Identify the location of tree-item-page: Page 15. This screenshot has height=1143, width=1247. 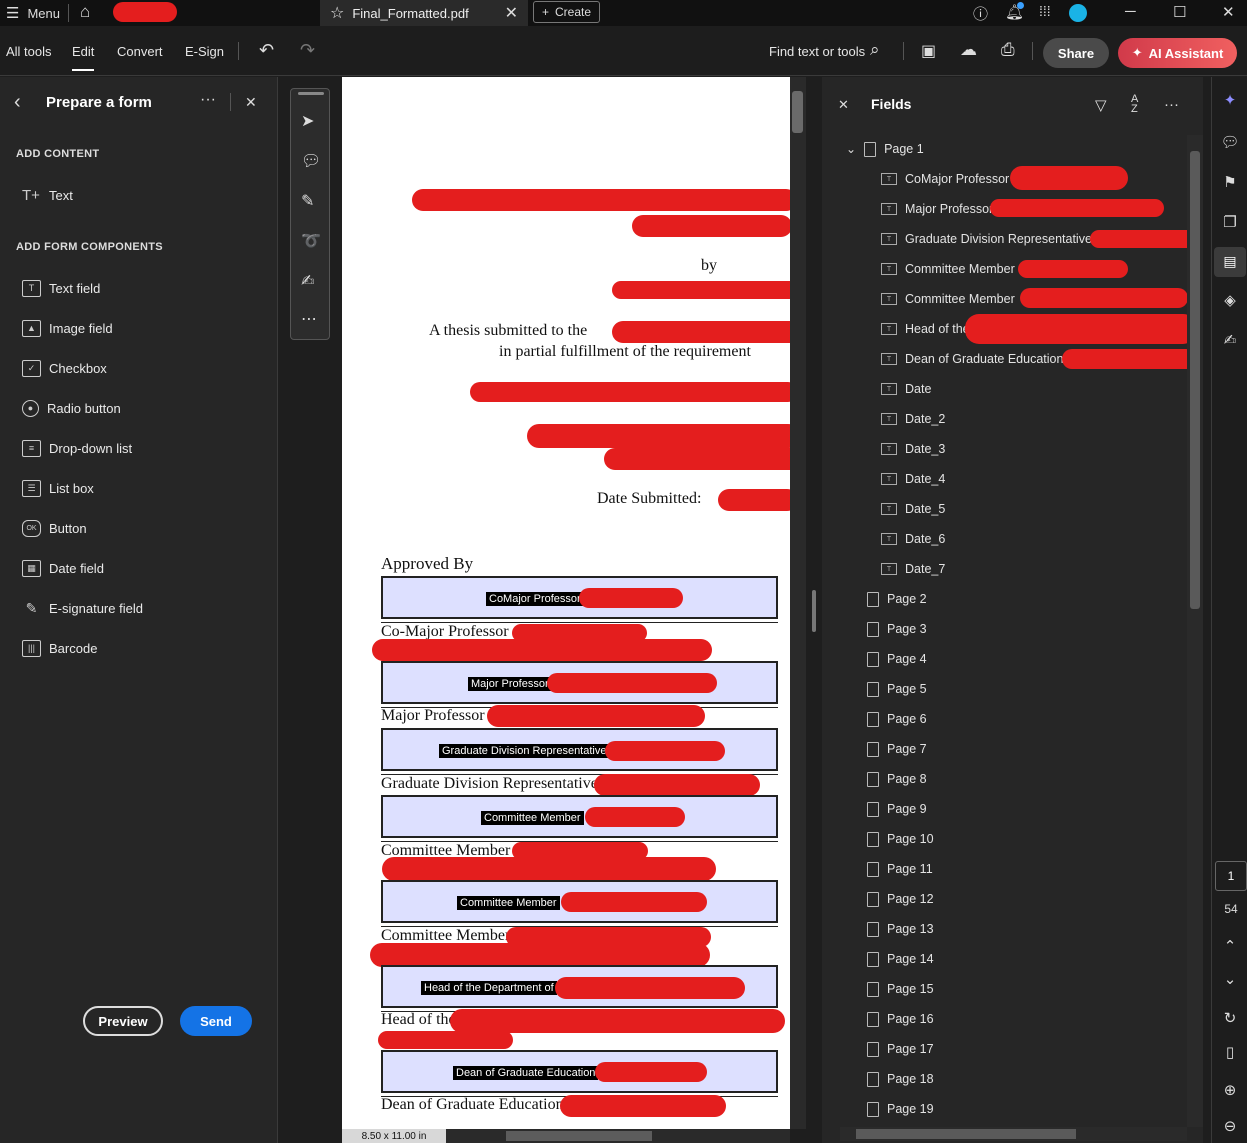
(900, 989).